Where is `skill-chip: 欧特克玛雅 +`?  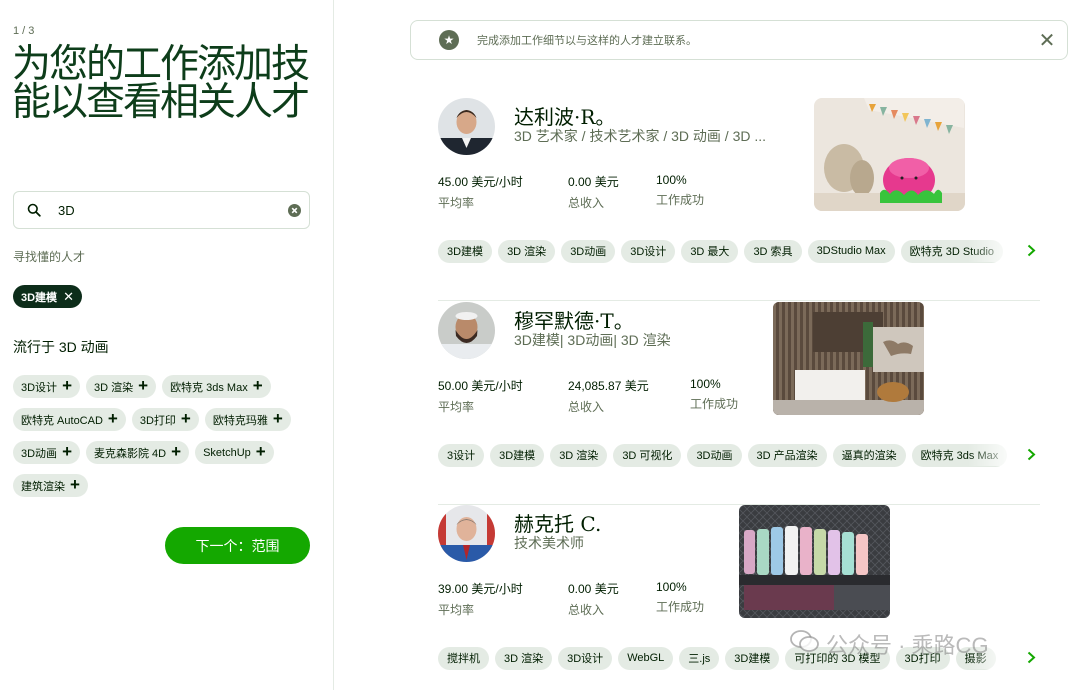
skill-chip: 欧特克玛雅 + is located at coordinates (247, 419).